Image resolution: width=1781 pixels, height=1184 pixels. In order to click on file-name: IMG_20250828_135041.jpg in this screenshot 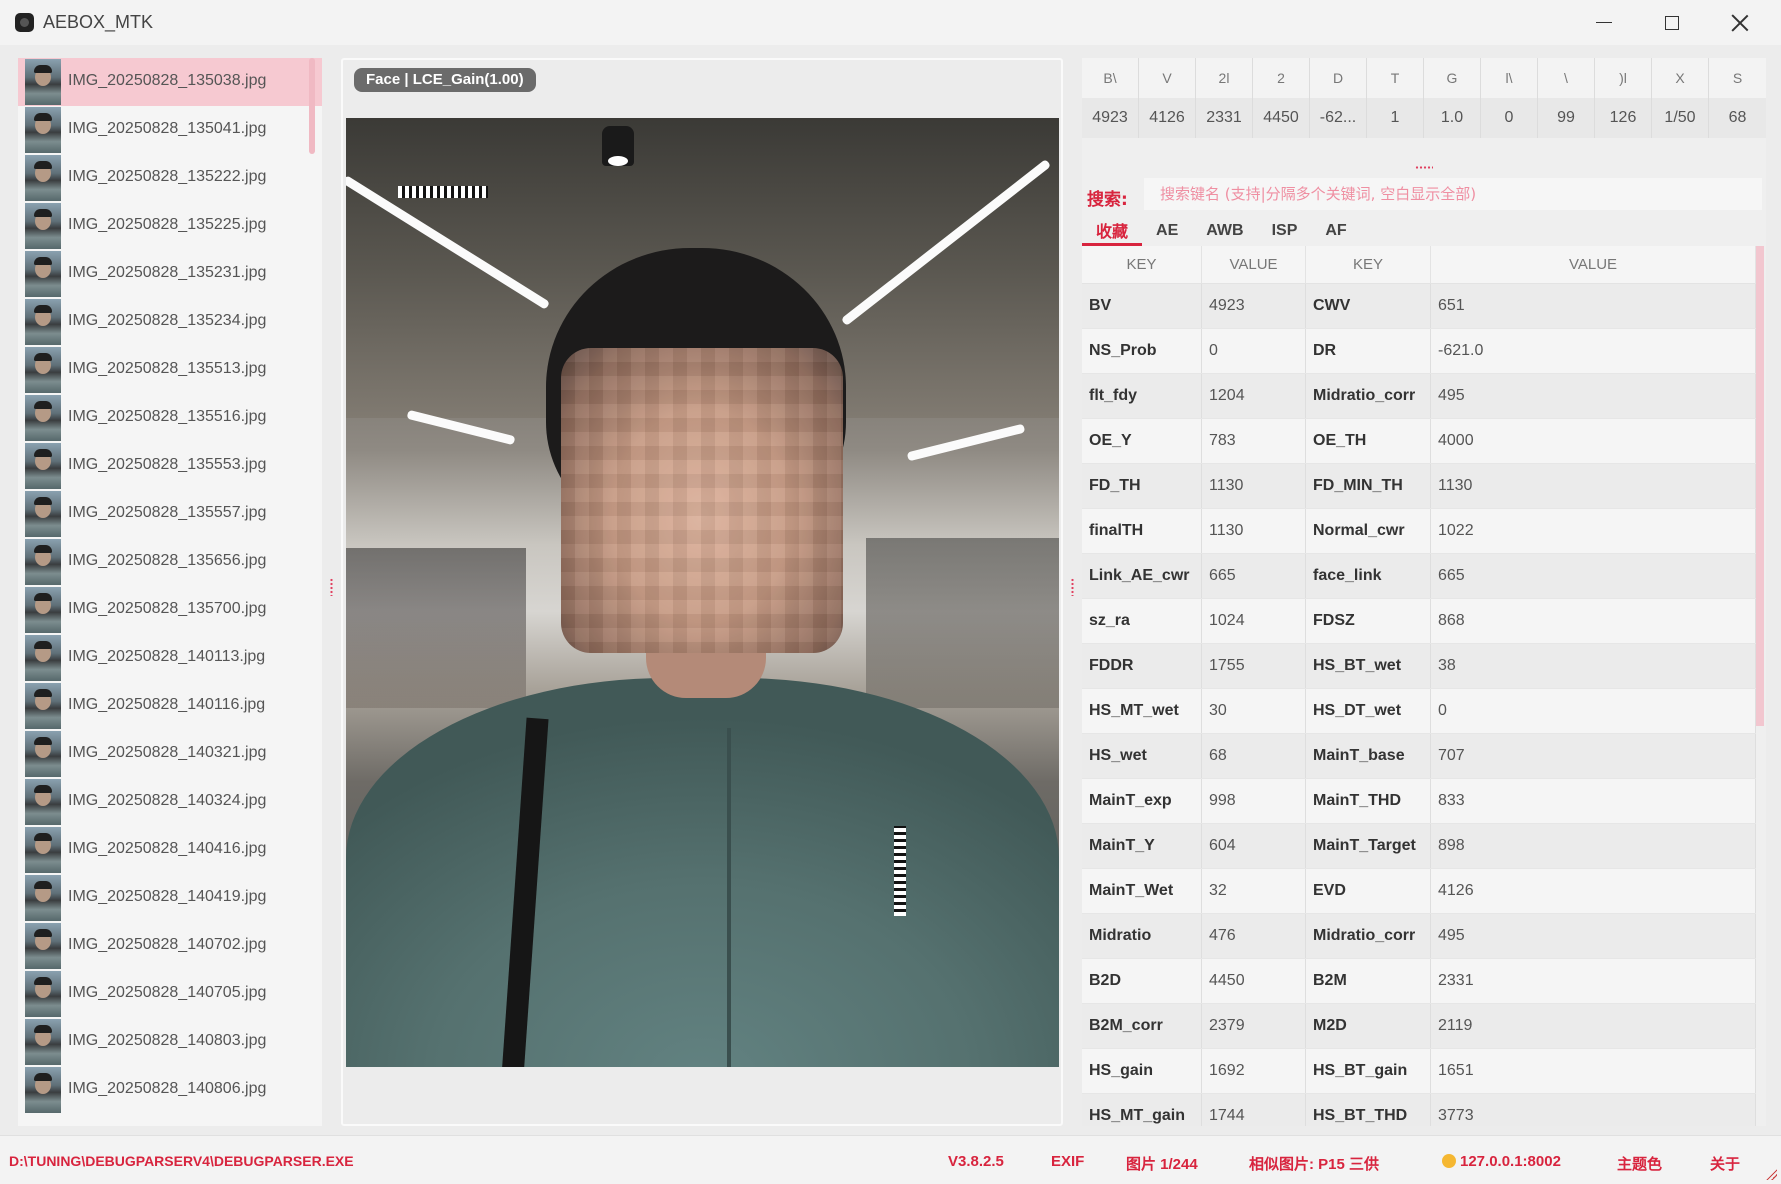, I will do `click(167, 128)`.